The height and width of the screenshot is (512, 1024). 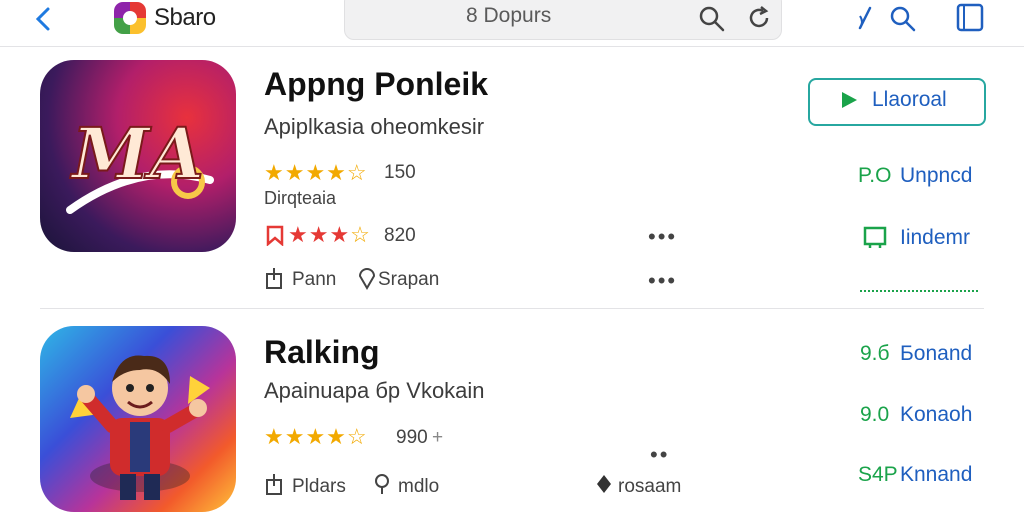 I want to click on faded-divider, so click(x=919, y=292).